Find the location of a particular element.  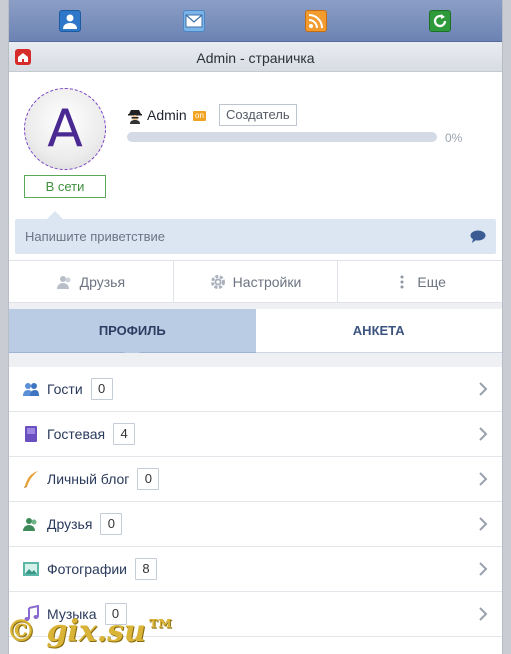

more-button: Еще is located at coordinates (420, 281).